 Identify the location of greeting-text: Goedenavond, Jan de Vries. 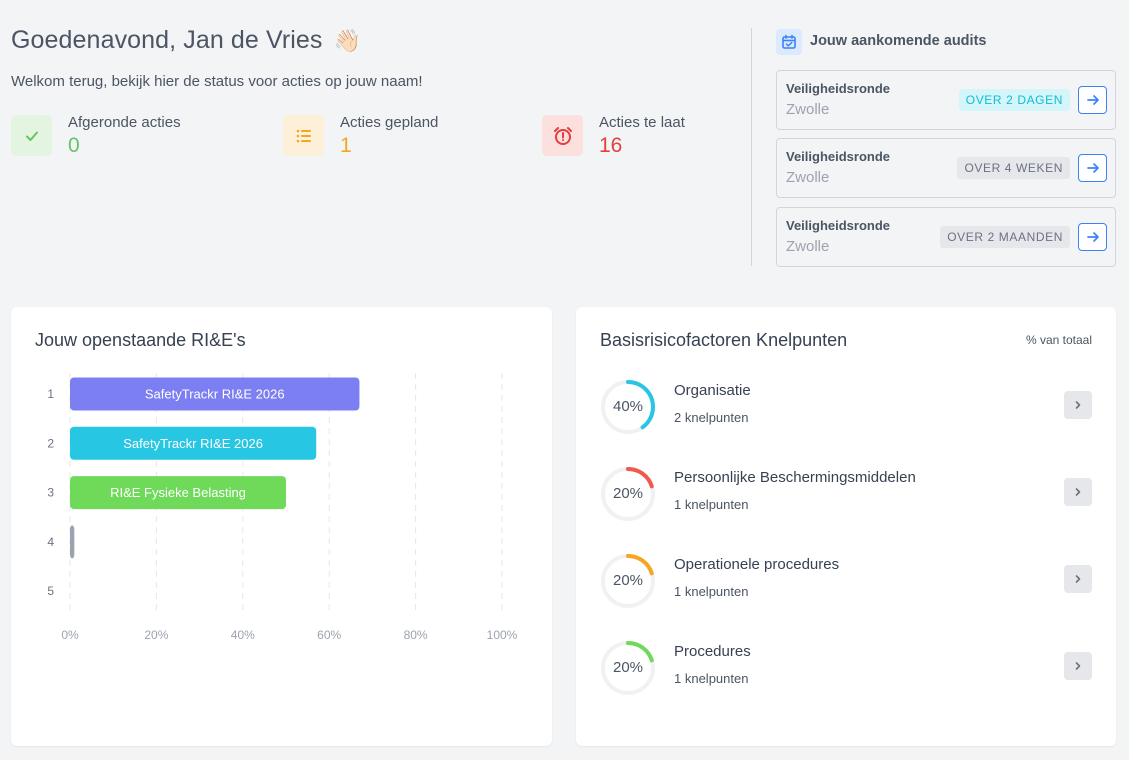
(167, 40).